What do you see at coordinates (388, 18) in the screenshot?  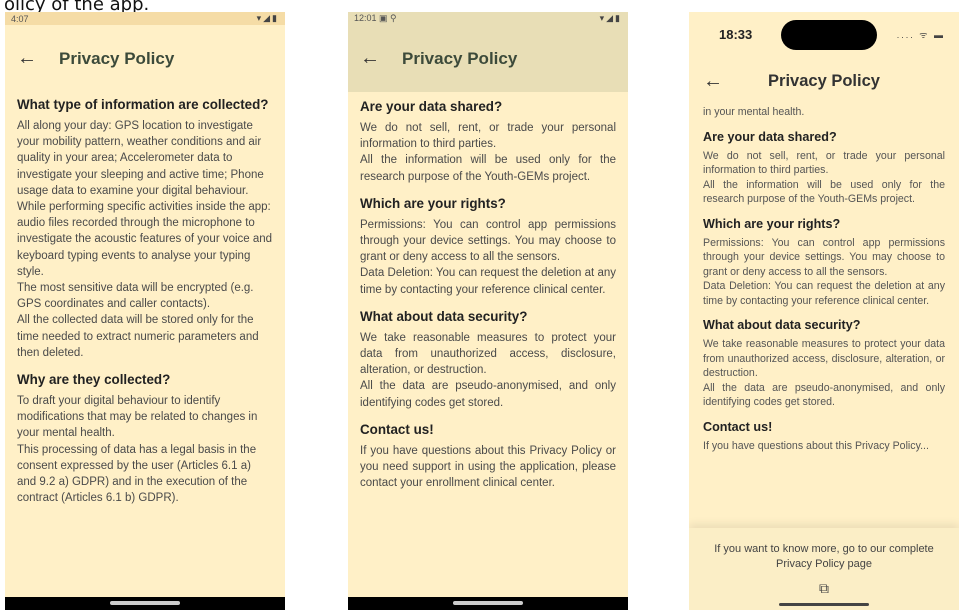 I see `notification-icons: ▣ ⚲` at bounding box center [388, 18].